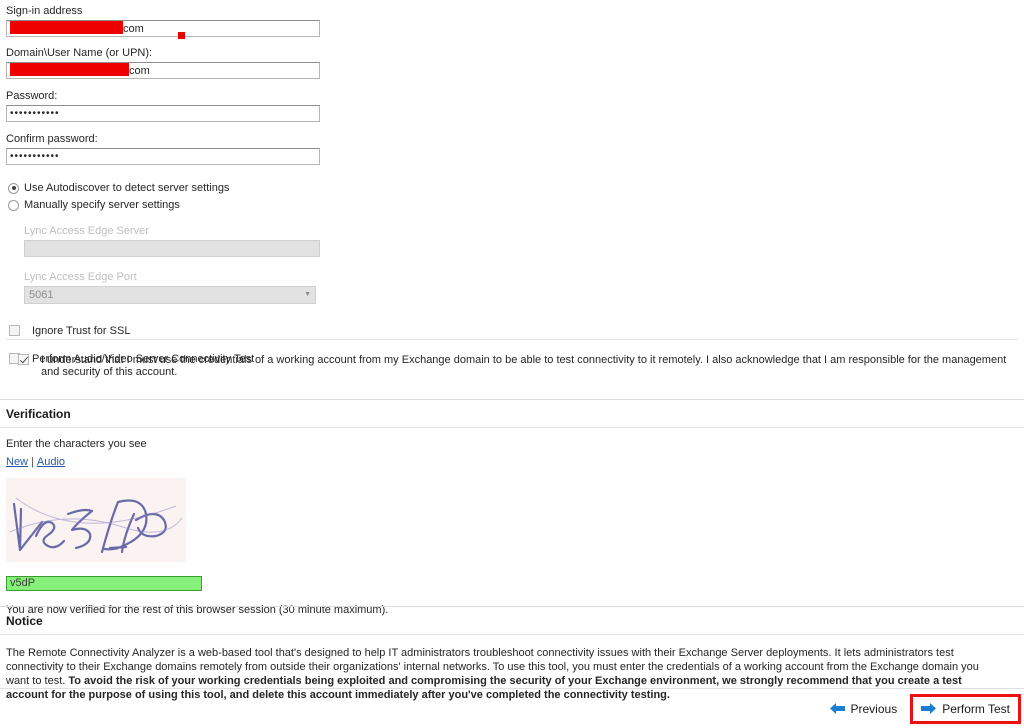 Image resolution: width=1024 pixels, height=728 pixels. What do you see at coordinates (32, 96) in the screenshot?
I see `password-label: Password:` at bounding box center [32, 96].